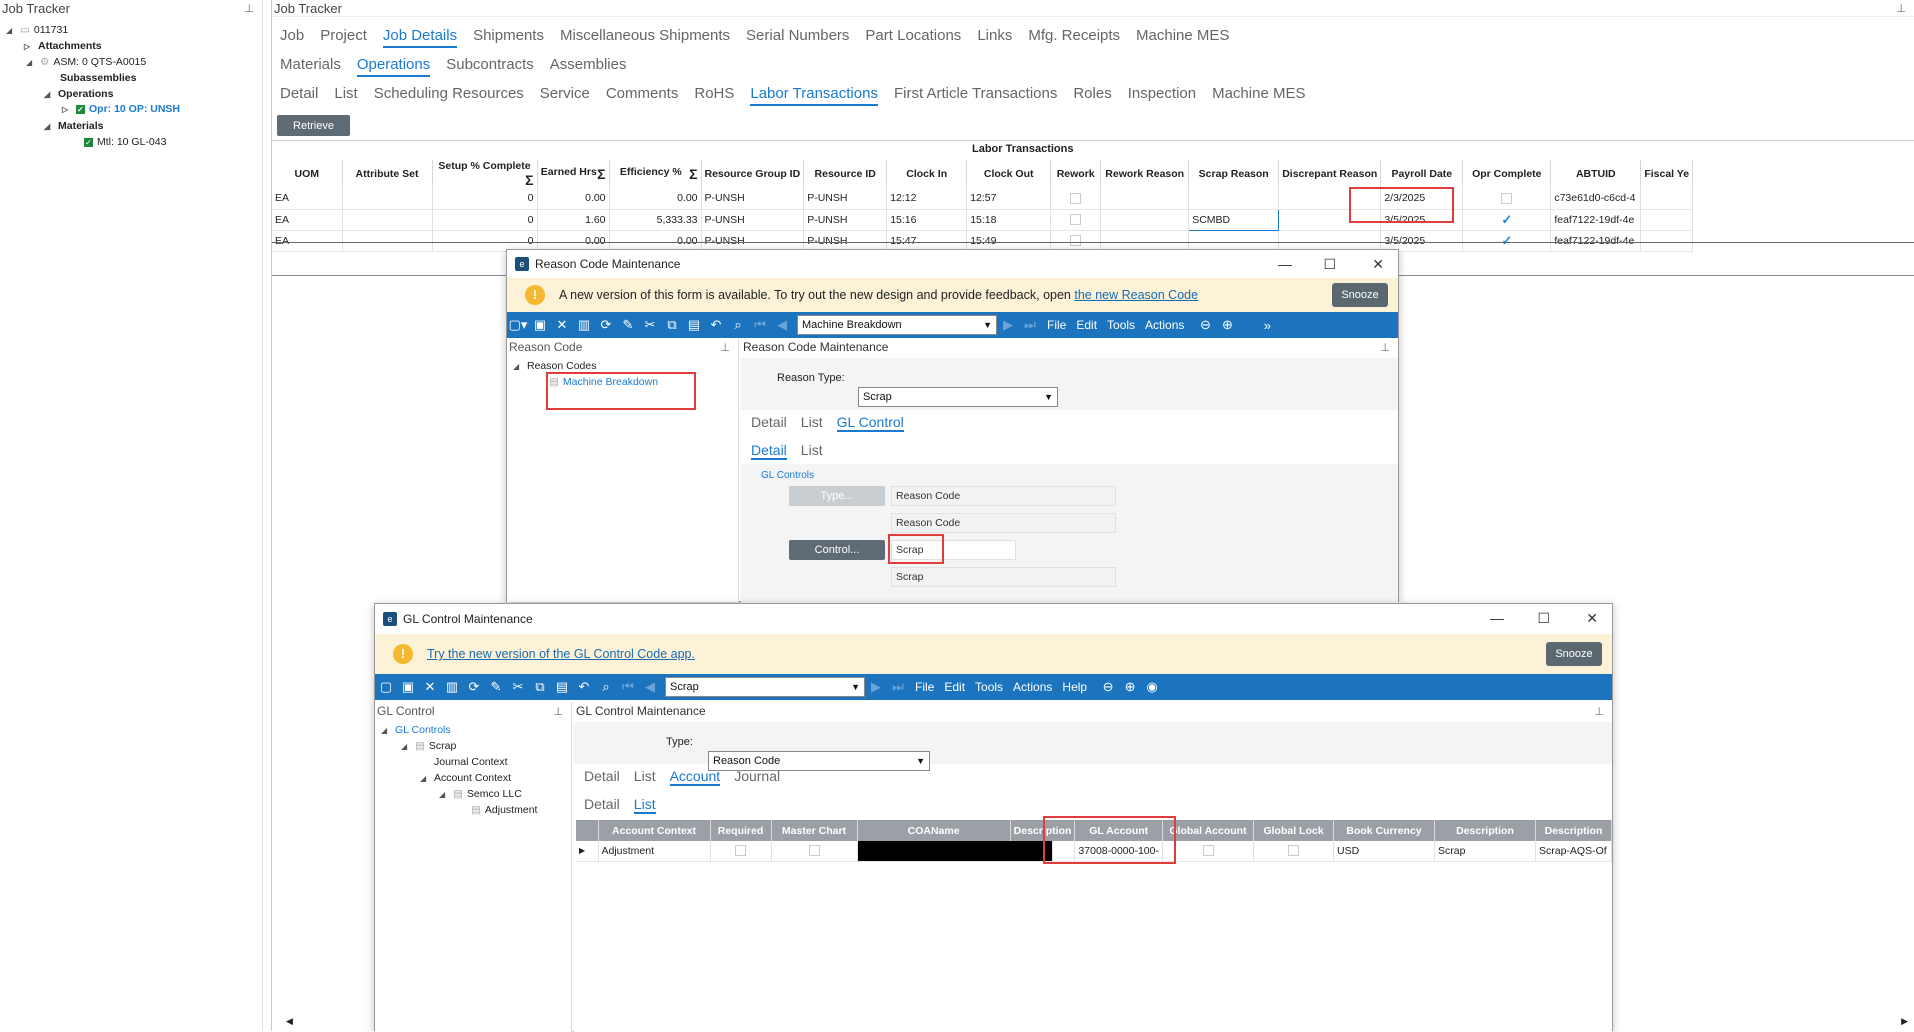 This screenshot has height=1032, width=1914. What do you see at coordinates (1092, 95) in the screenshot?
I see `tab-roles: Roles` at bounding box center [1092, 95].